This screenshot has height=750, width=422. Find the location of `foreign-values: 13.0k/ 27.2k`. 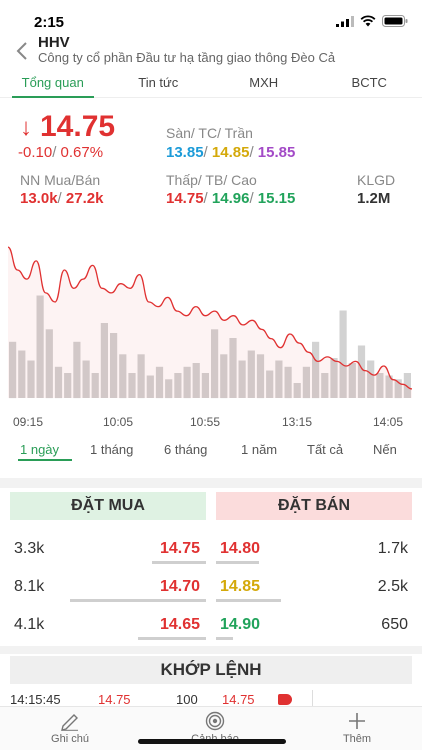

foreign-values: 13.0k/ 27.2k is located at coordinates (62, 198).